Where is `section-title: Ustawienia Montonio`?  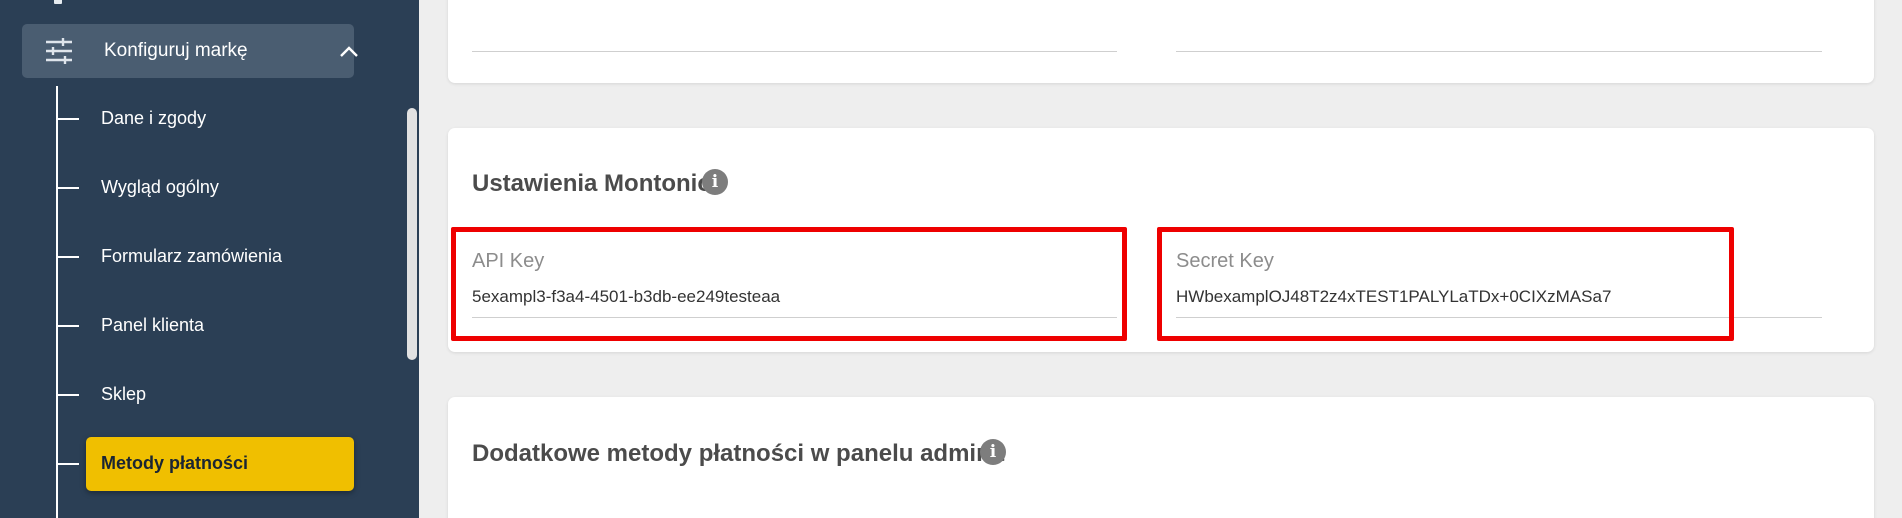 section-title: Ustawienia Montonio is located at coordinates (592, 183).